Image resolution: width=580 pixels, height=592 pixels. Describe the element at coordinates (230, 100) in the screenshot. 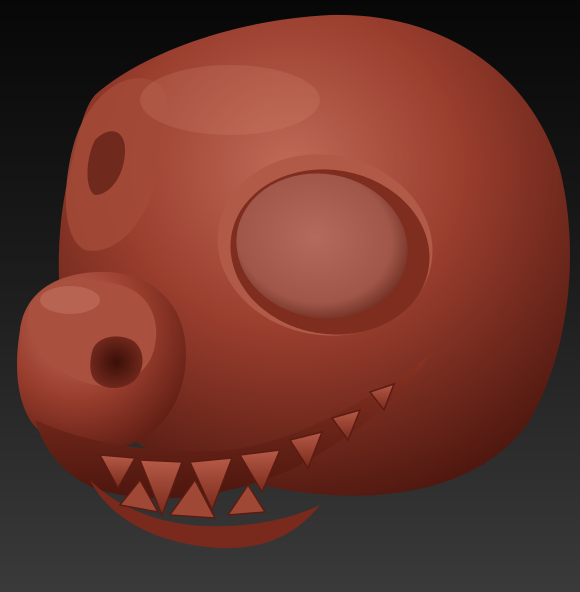

I see `forehead-highlight` at that location.